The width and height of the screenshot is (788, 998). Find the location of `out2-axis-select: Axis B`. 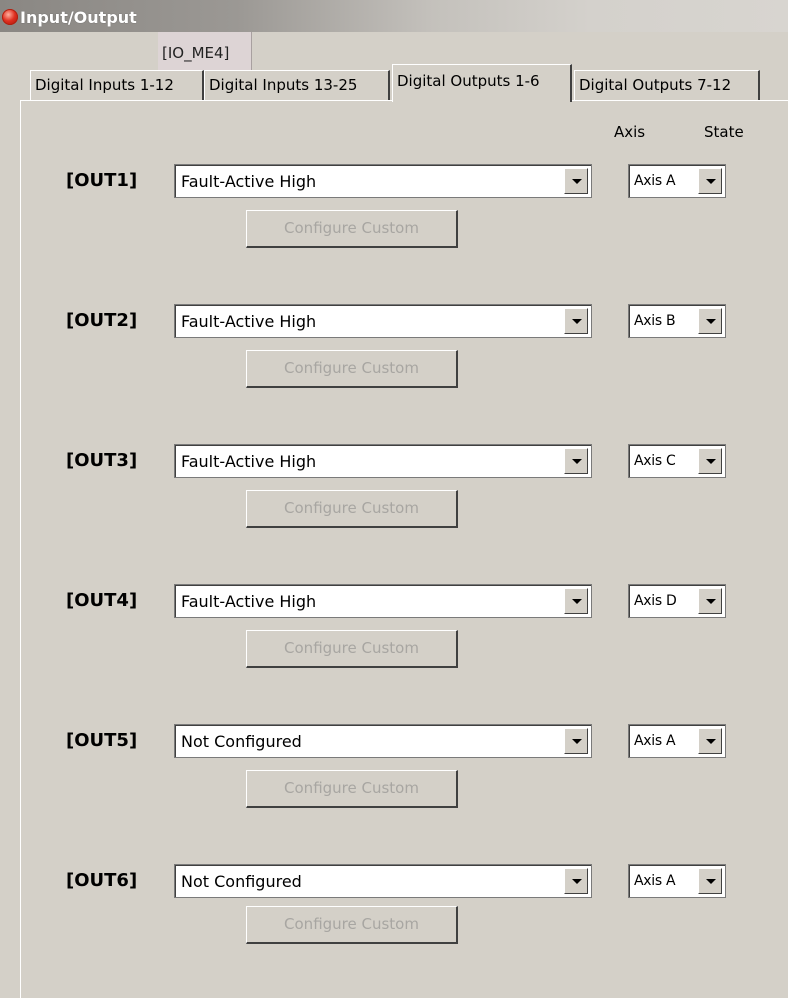

out2-axis-select: Axis B is located at coordinates (677, 321).